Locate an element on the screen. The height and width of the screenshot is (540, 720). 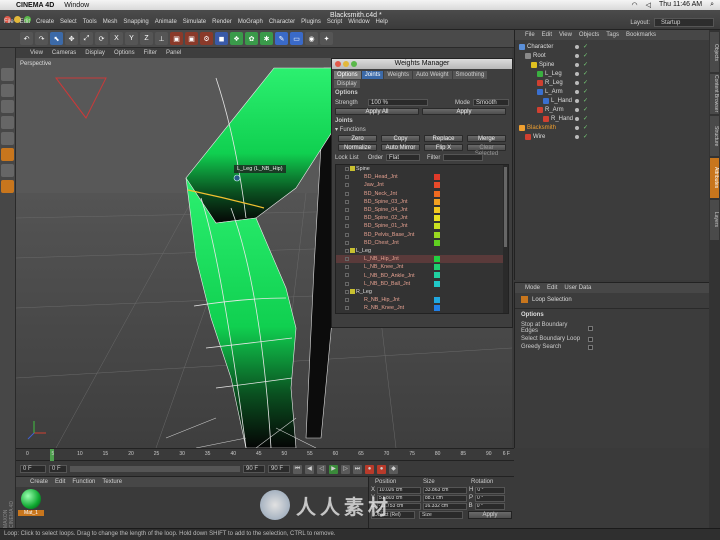
select-boundary-loop-option: Select Boundary Loop is located at coordinates (612, 339).